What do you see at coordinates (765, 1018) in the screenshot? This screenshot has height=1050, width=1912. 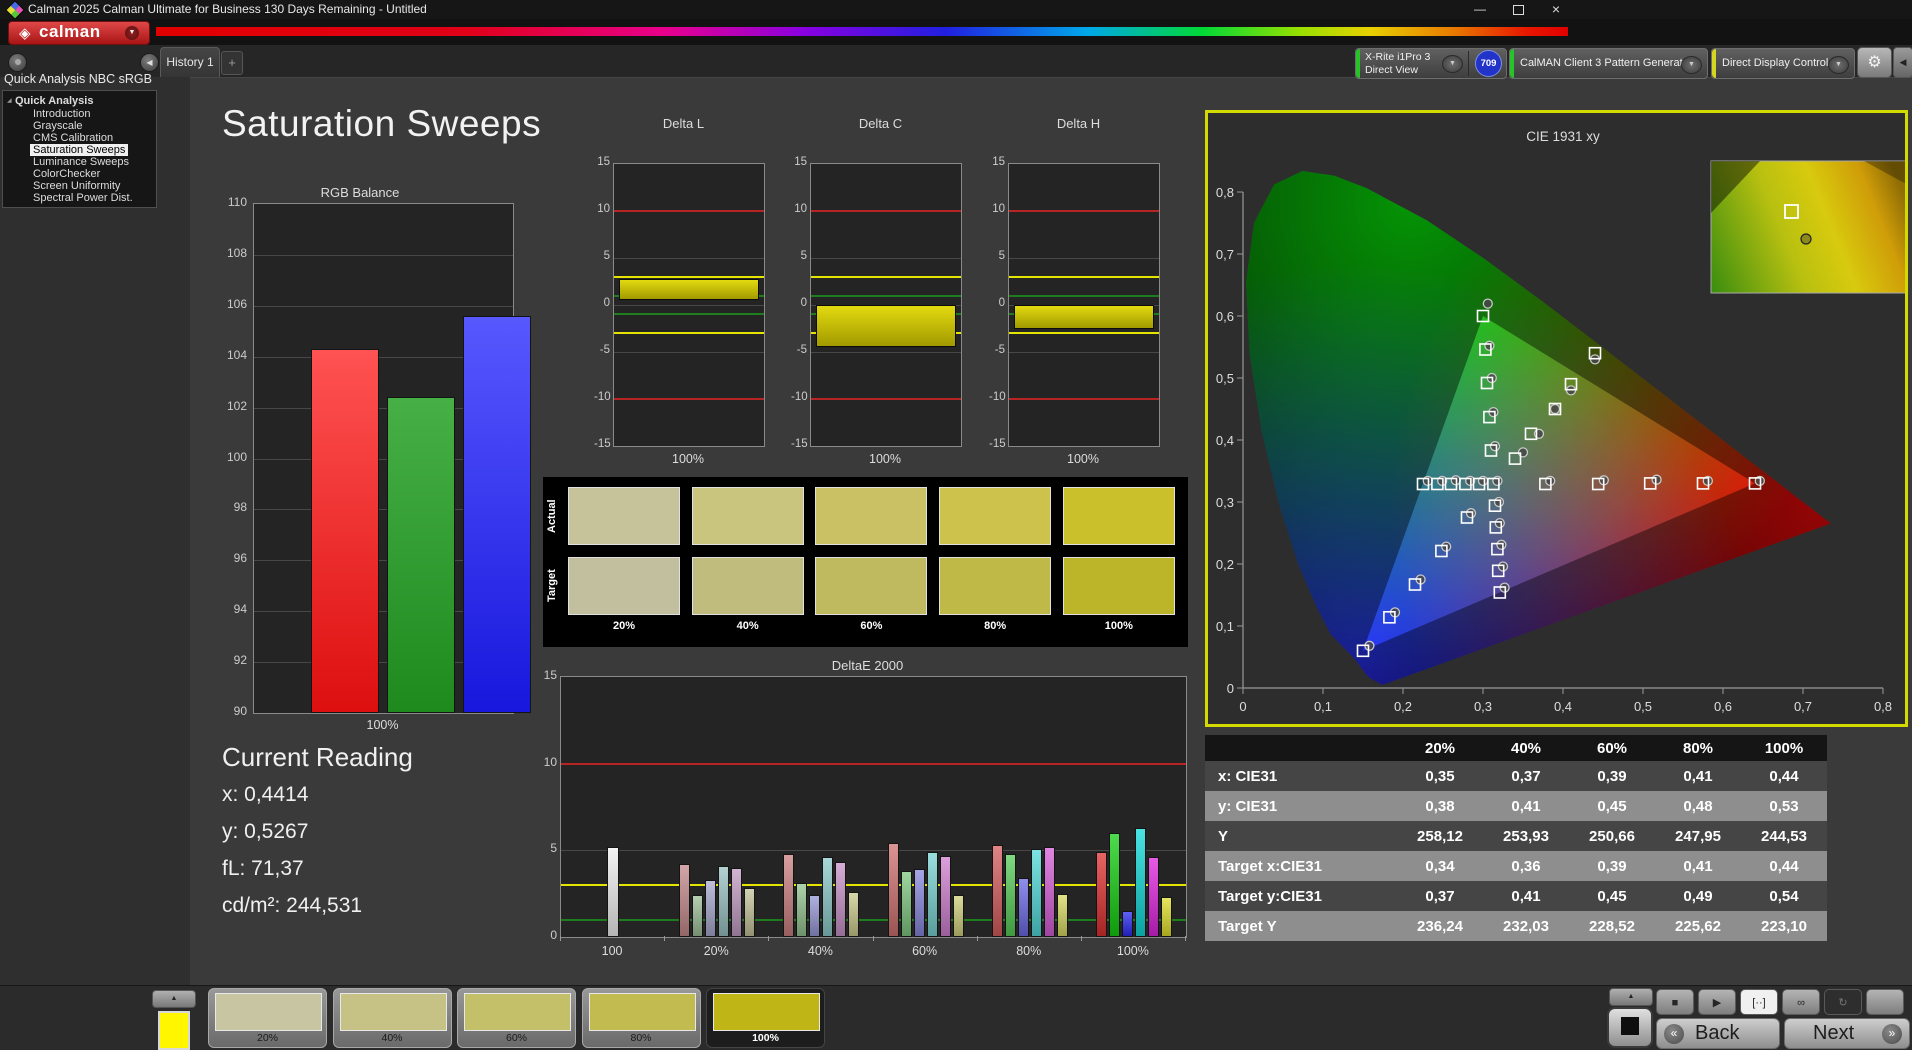 I see `pattern-button-100%: 100%` at bounding box center [765, 1018].